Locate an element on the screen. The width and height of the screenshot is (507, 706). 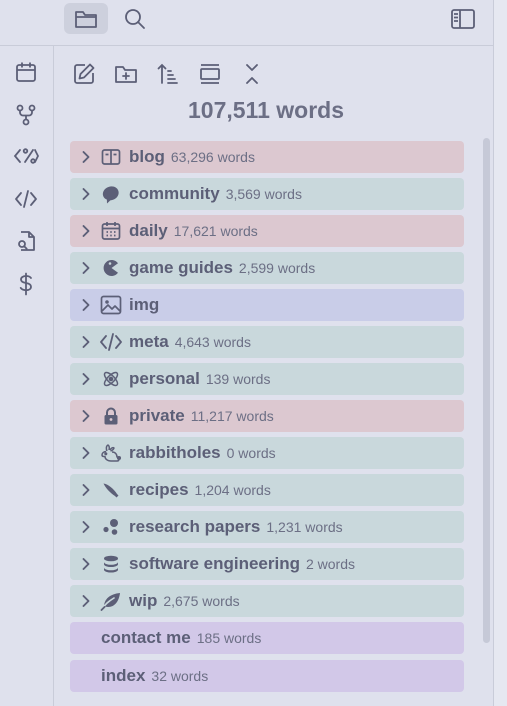
folder-name: rabbitholes is located at coordinates (175, 452).